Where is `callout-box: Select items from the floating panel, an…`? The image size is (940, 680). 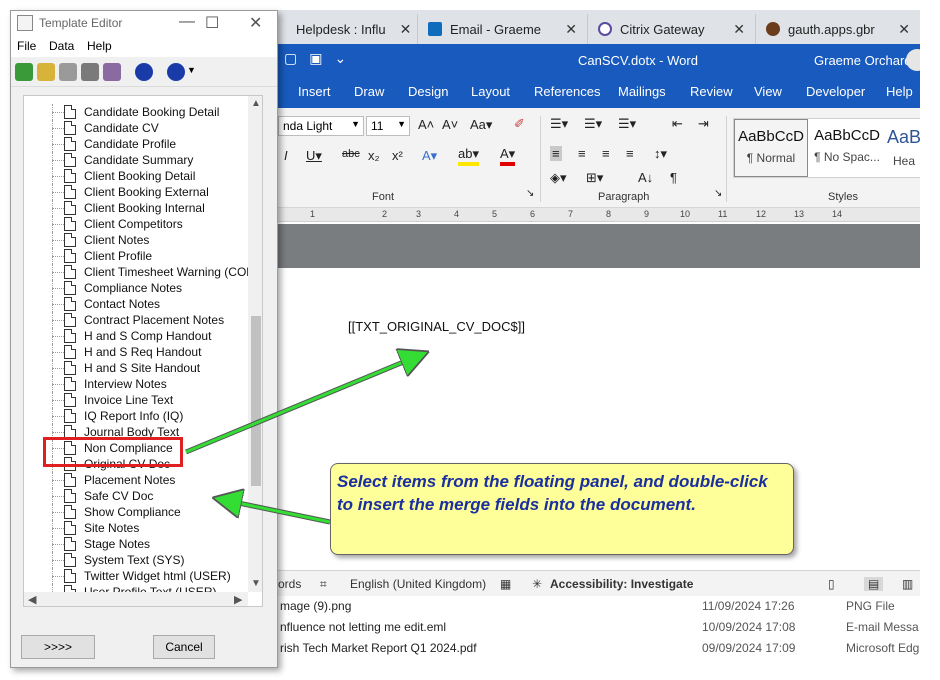
callout-box: Select items from the floating panel, an… is located at coordinates (562, 509).